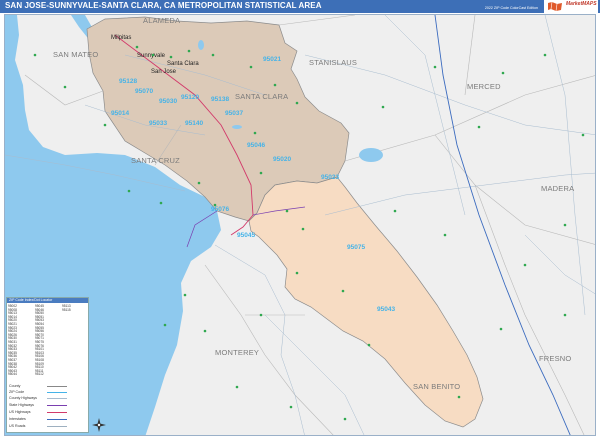 Image resolution: width=600 pixels, height=440 pixels. Describe the element at coordinates (261, 96) in the screenshot. I see `county-label-santa-clara: SANTA CLARA` at that location.